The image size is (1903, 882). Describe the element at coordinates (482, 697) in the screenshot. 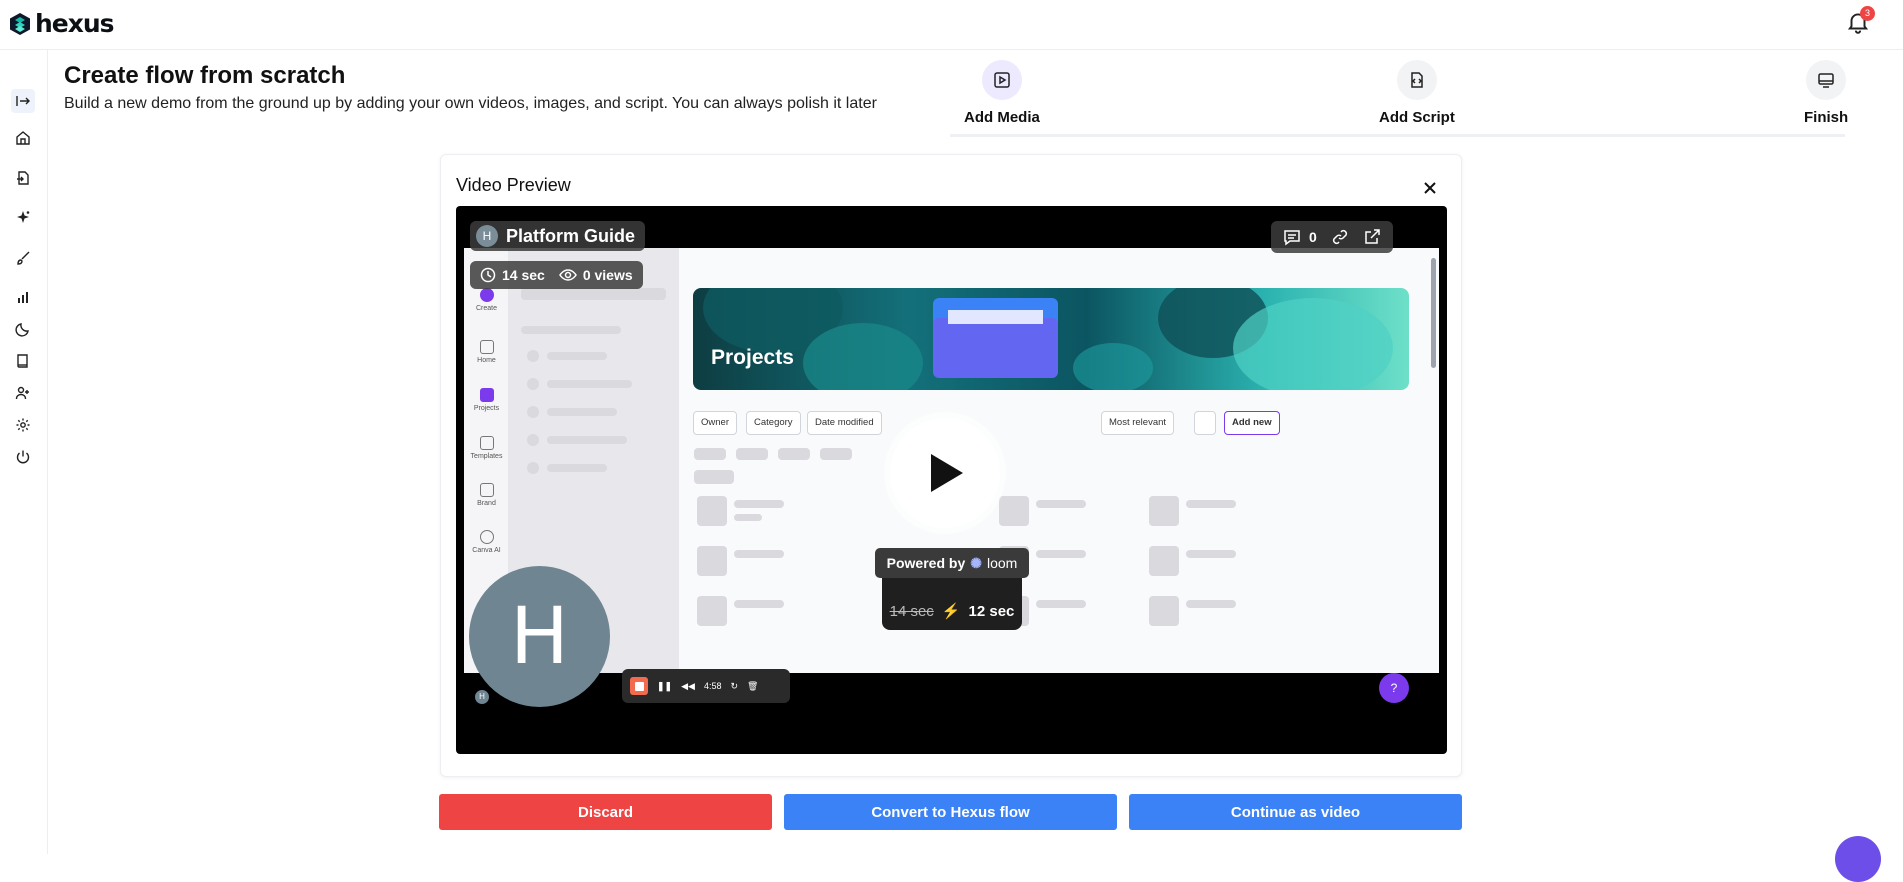

I see `presenter-small-avatar: H` at that location.